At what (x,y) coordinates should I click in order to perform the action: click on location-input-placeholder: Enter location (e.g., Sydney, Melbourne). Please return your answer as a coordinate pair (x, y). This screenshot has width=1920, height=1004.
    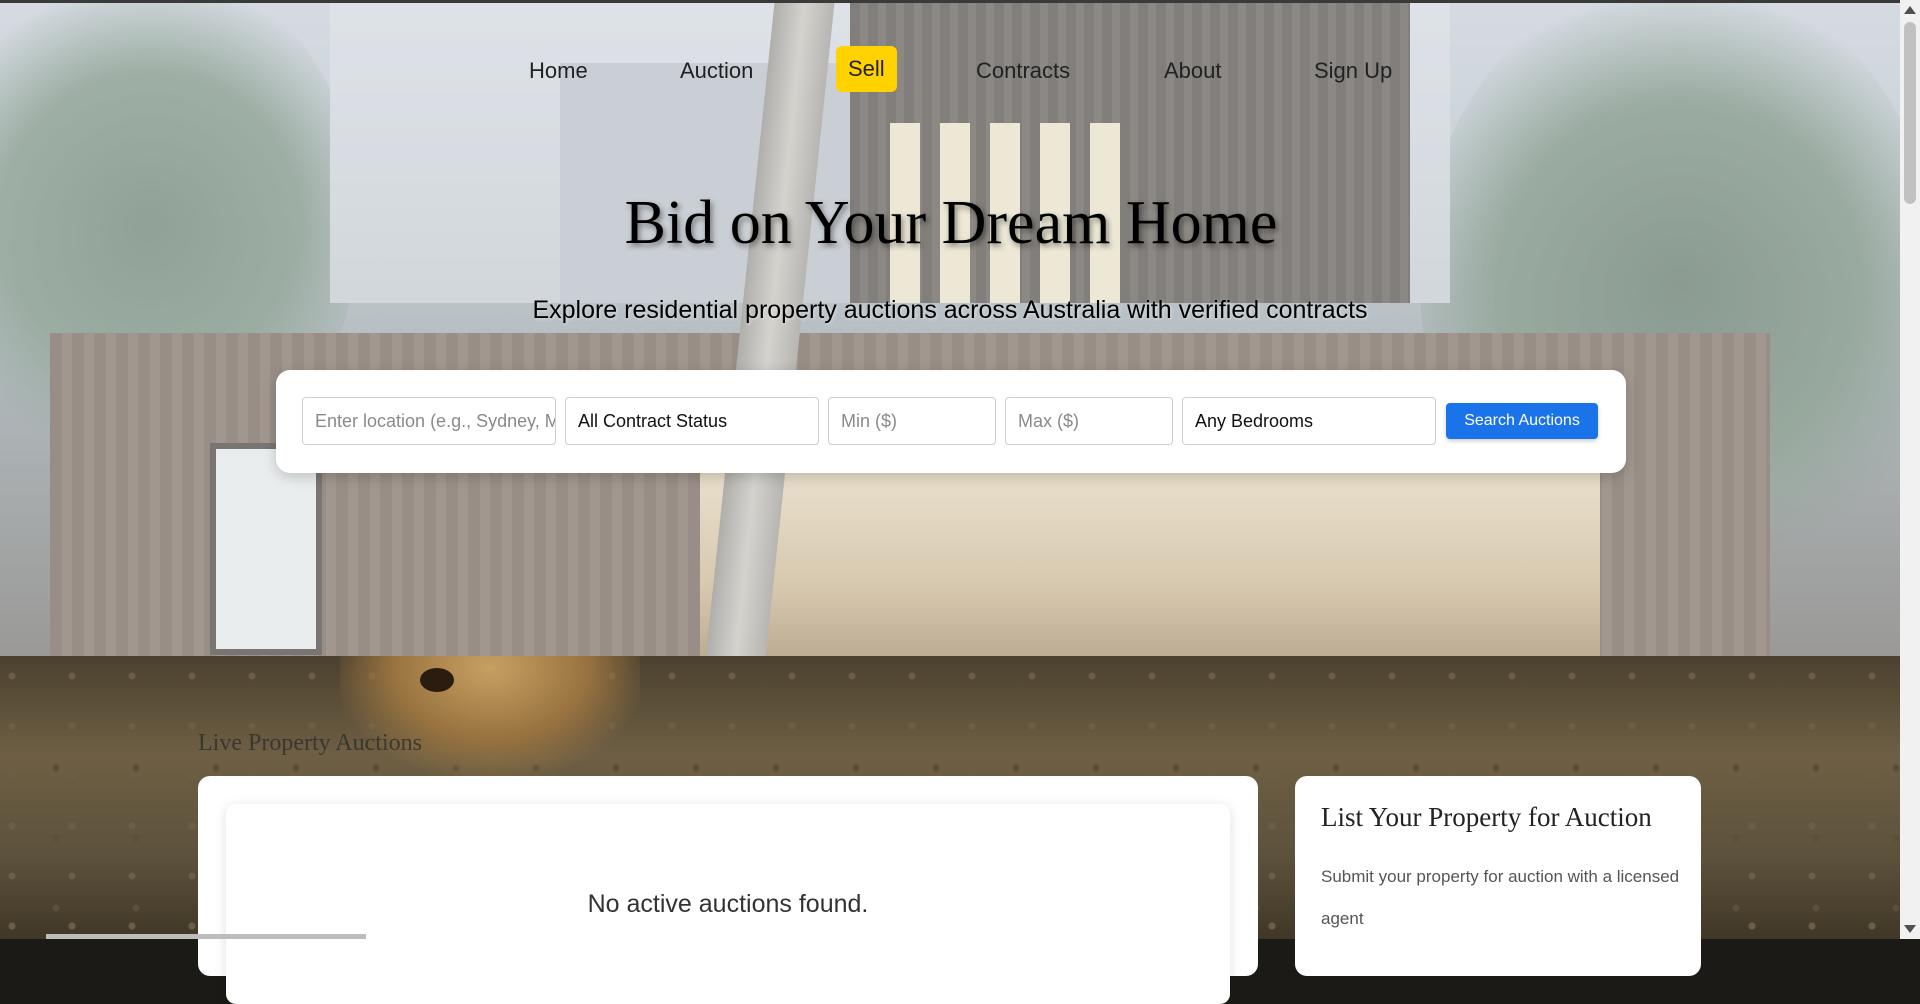
    Looking at the image, I should click on (435, 420).